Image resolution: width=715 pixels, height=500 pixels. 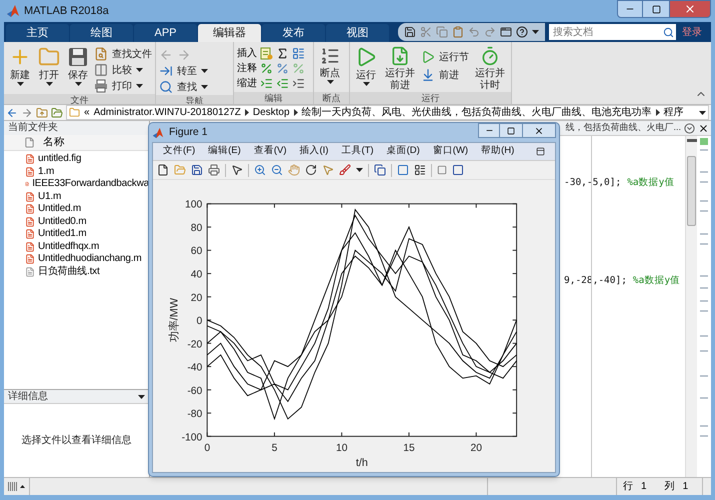 I want to click on toolstrip-tab: 发布, so click(x=293, y=33).